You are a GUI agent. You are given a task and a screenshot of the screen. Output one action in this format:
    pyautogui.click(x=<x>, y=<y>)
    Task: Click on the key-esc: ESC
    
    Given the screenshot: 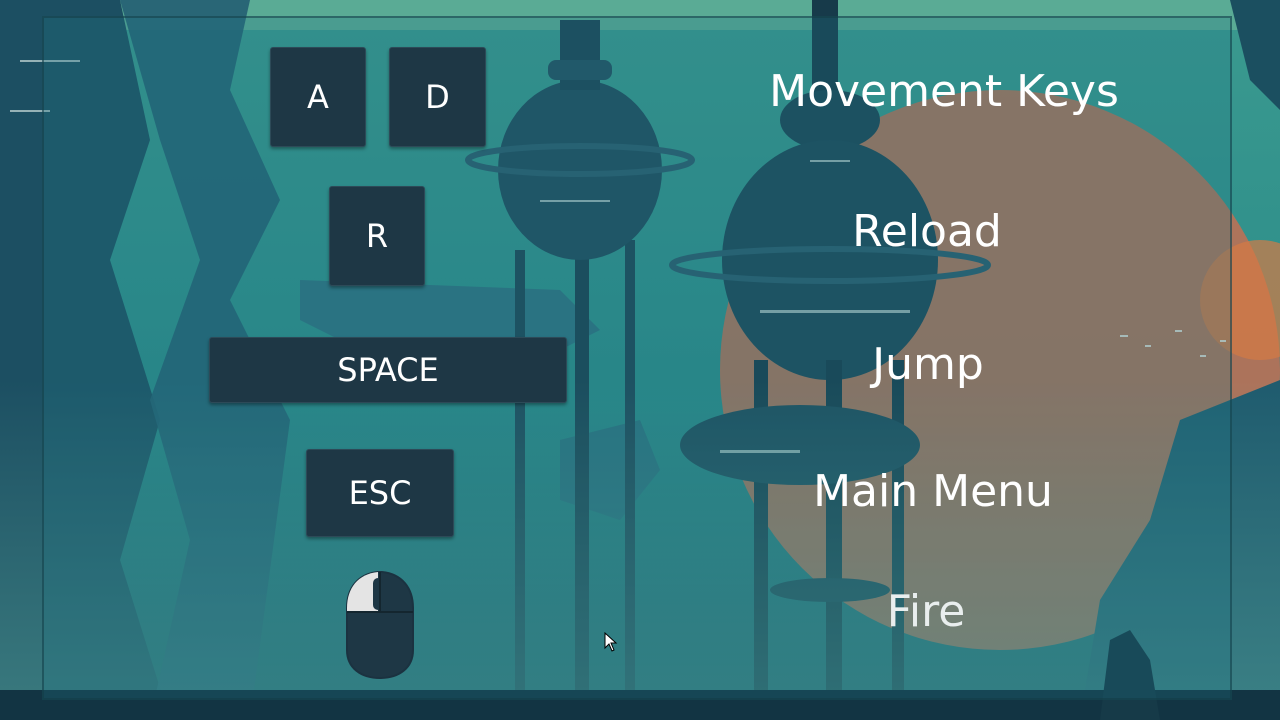 What is the action you would take?
    pyautogui.click(x=380, y=493)
    